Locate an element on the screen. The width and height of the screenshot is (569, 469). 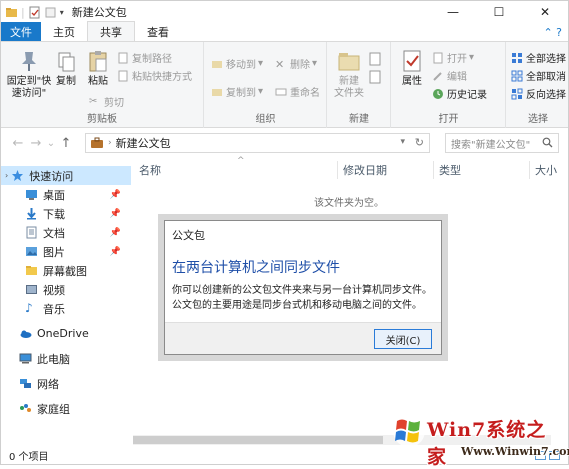
recent-locations-button: ⌄ is located at coordinates (51, 143).